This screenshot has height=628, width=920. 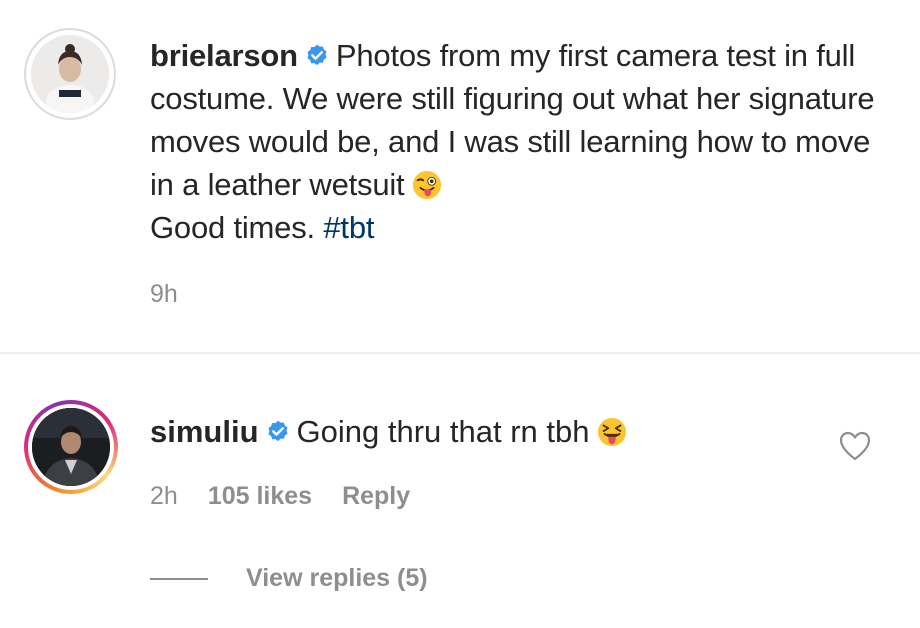 What do you see at coordinates (164, 496) in the screenshot?
I see `comment-timestamp: 2h` at bounding box center [164, 496].